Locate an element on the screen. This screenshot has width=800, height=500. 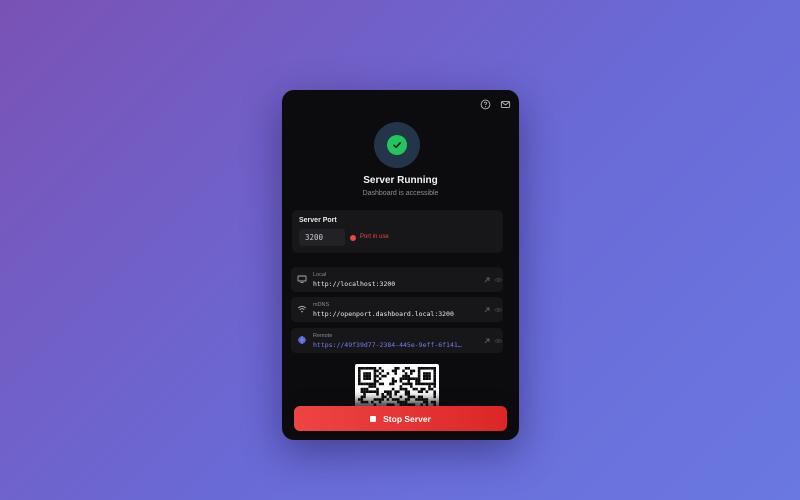
check-icon is located at coordinates (397, 145).